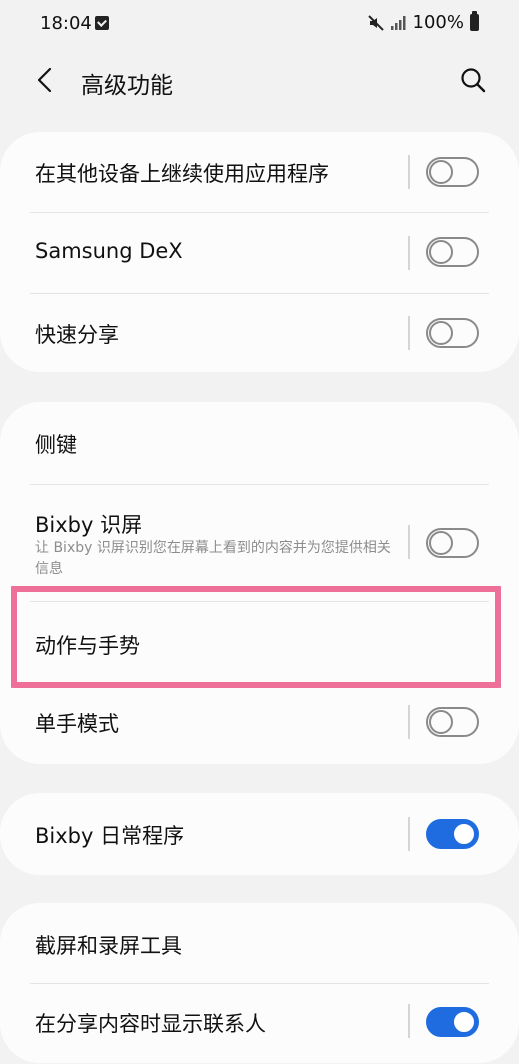 Image resolution: width=519 pixels, height=1064 pixels. Describe the element at coordinates (87, 646) in the screenshot. I see `motions-gestures-label: 动作与手势` at that location.